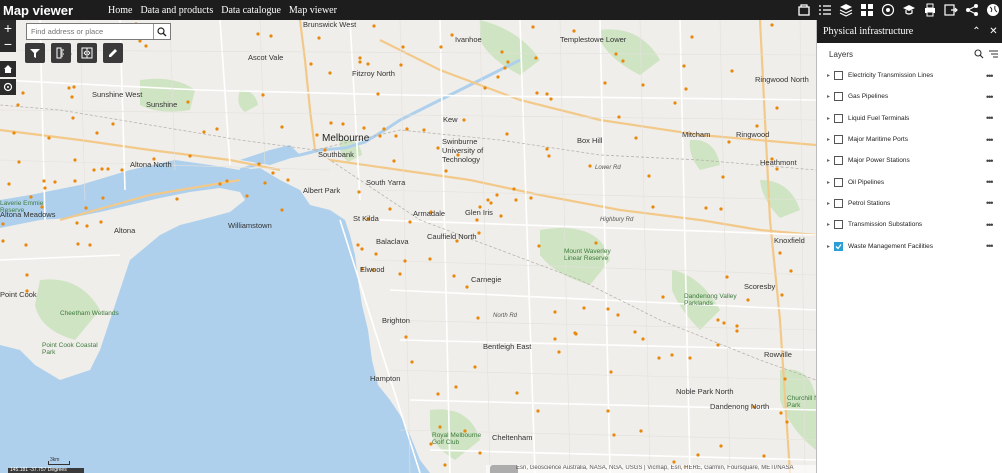  What do you see at coordinates (909, 245) in the screenshot?
I see `layer-item: ▸ Waste Management Facilities •••` at bounding box center [909, 245].